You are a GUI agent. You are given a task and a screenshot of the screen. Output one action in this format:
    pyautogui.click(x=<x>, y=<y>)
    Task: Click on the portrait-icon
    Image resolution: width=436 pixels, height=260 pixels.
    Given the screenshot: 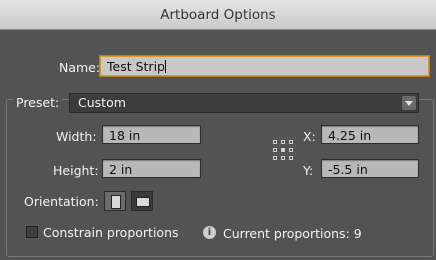 What is the action you would take?
    pyautogui.click(x=116, y=202)
    